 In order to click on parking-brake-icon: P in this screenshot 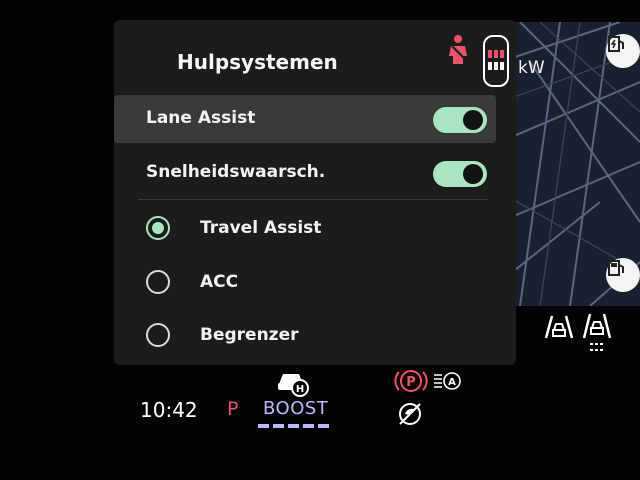, I will do `click(411, 383)`.